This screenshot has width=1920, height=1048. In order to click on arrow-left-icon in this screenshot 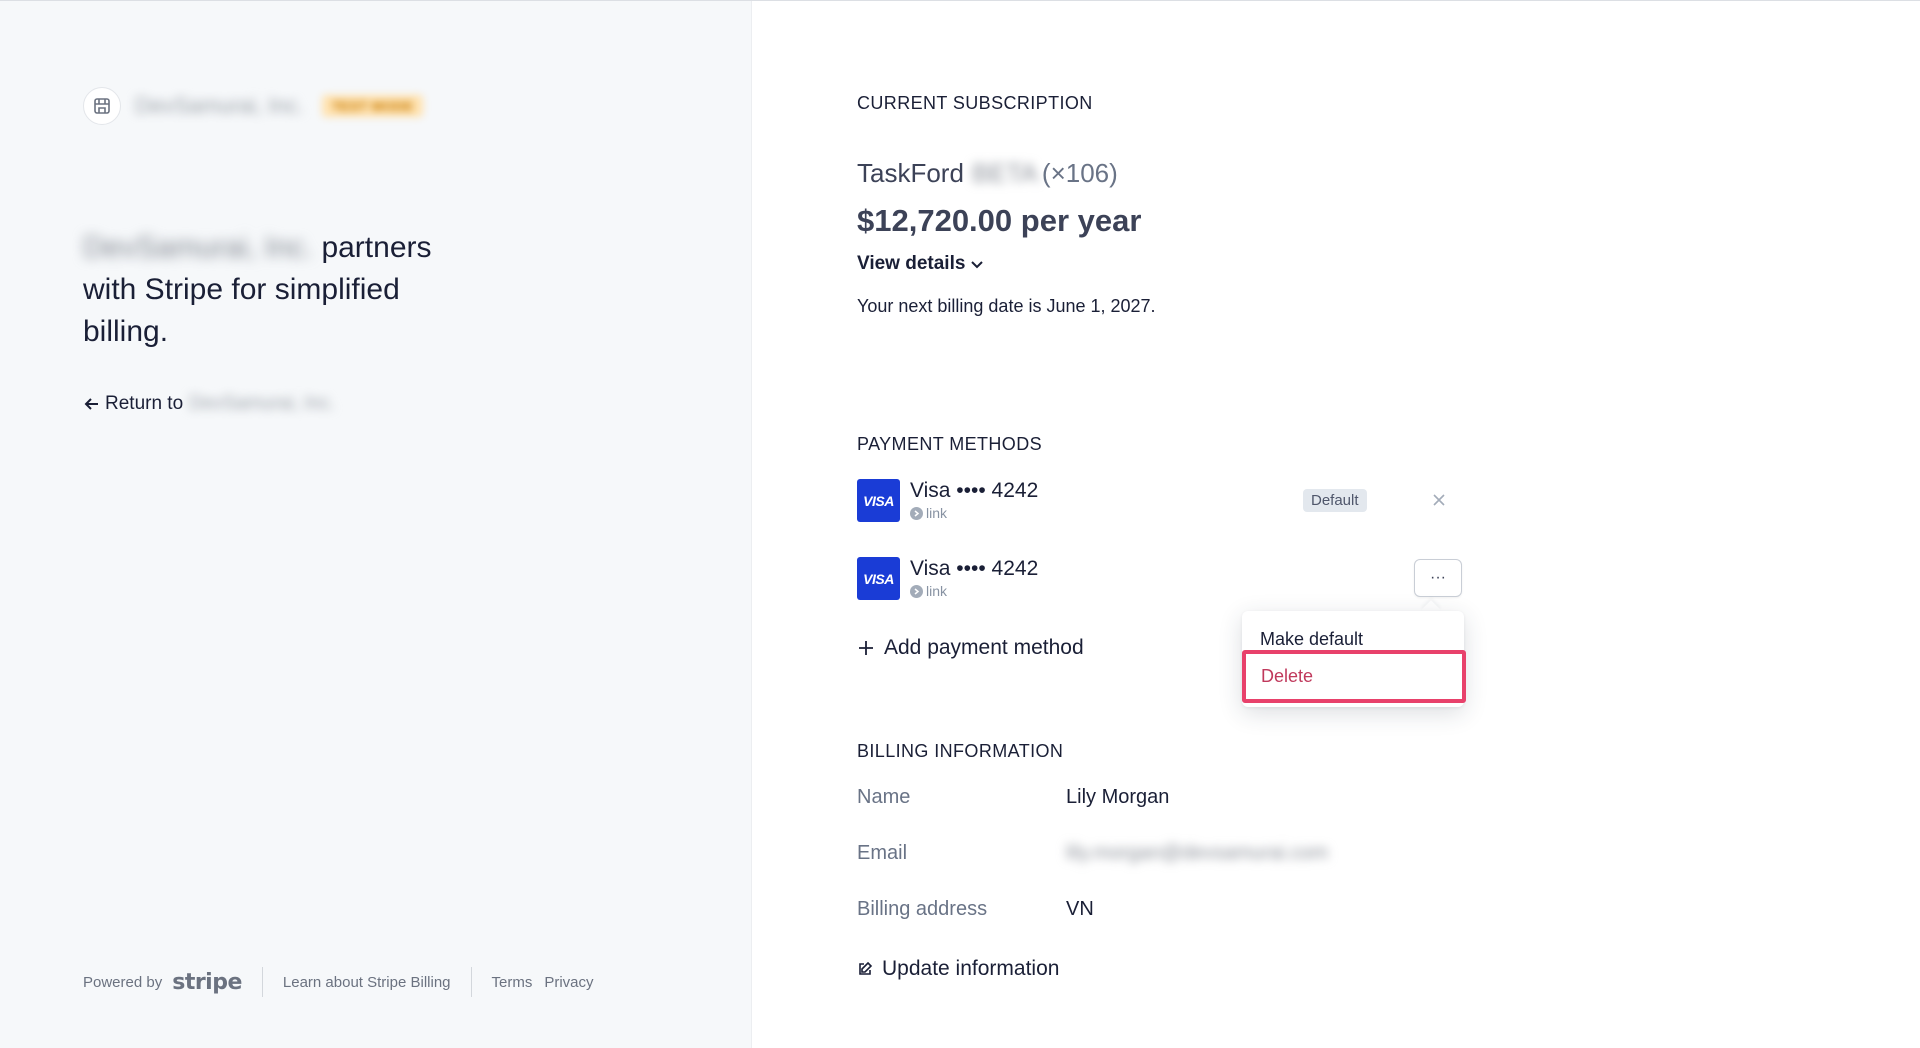, I will do `click(91, 404)`.